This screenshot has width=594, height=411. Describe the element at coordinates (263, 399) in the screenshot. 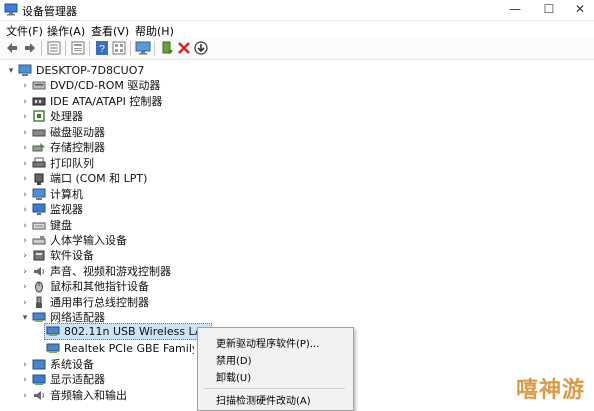

I see `ctx-scan-hardware: 扫描检测硬件改动(A)` at that location.